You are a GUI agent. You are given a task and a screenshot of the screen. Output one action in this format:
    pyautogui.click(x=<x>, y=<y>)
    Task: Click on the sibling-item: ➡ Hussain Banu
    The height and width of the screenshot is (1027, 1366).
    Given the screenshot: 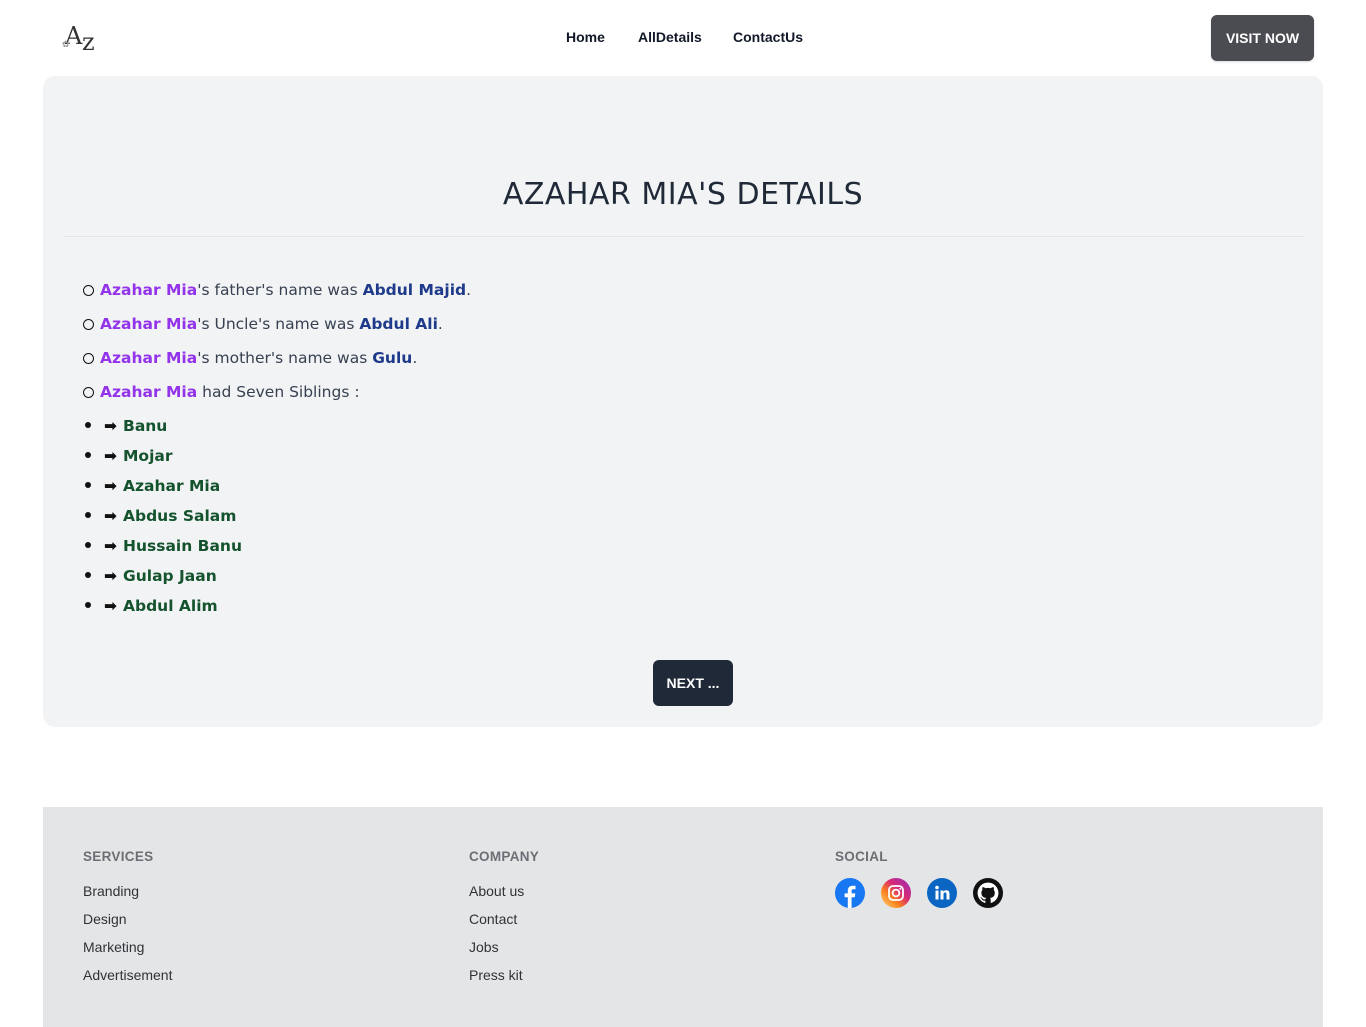 What is the action you would take?
    pyautogui.click(x=163, y=550)
    